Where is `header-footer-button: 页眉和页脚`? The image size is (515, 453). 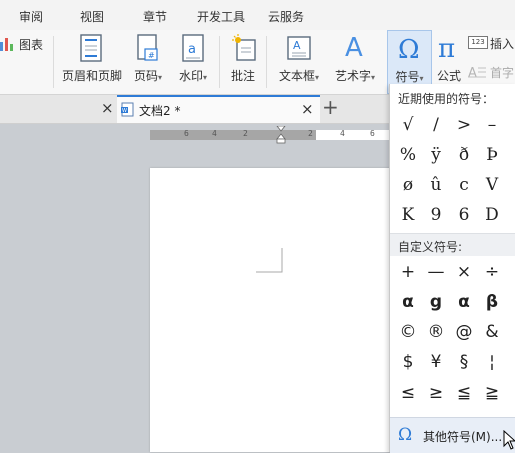
header-footer-button: 页眉和页脚 is located at coordinates (92, 62).